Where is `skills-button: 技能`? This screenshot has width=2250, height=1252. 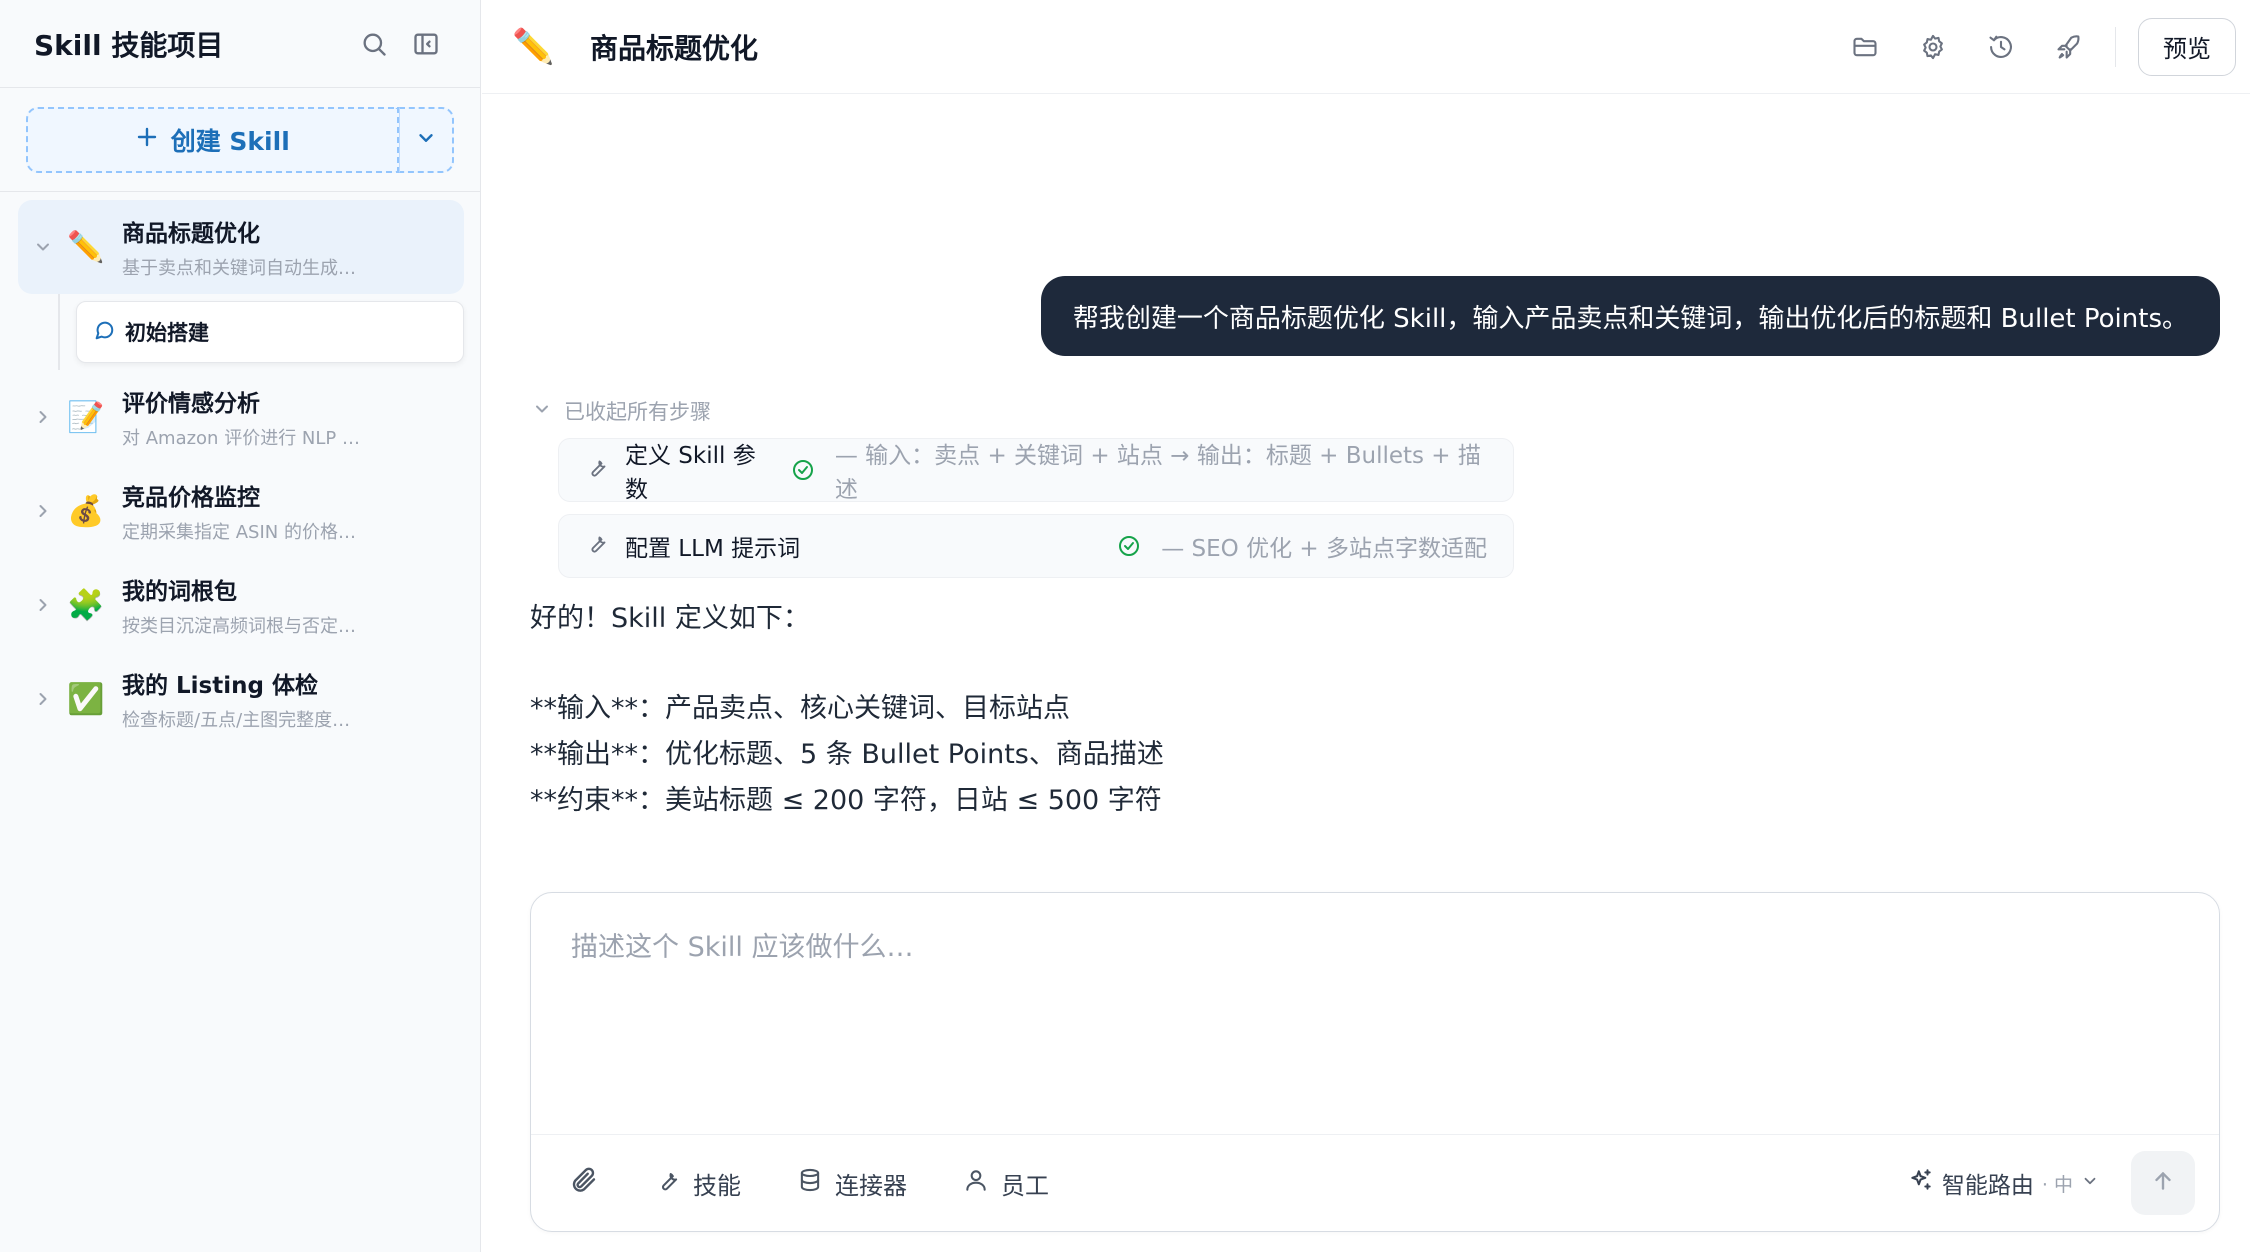 skills-button: 技能 is located at coordinates (698, 1183).